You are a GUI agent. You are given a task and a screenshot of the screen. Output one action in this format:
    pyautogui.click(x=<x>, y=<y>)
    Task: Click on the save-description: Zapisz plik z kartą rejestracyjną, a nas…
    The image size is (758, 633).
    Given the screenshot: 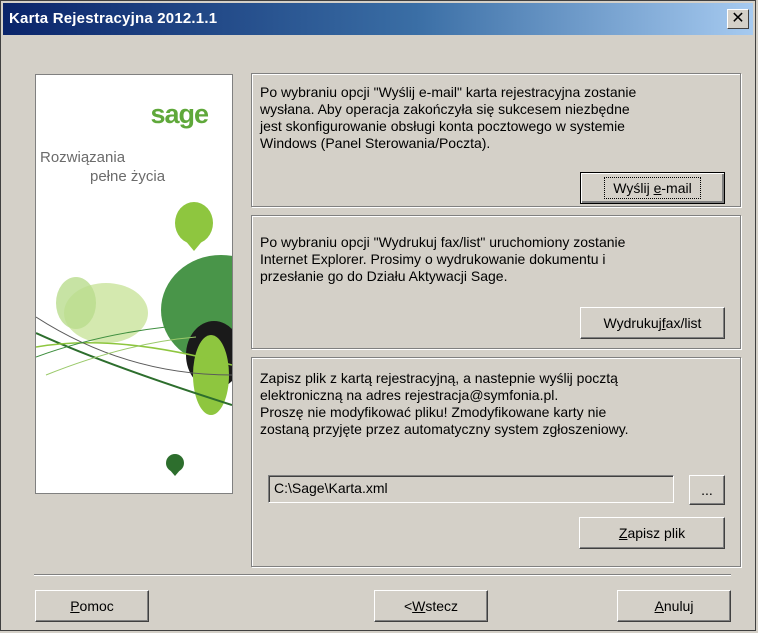 What is the action you would take?
    pyautogui.click(x=444, y=404)
    